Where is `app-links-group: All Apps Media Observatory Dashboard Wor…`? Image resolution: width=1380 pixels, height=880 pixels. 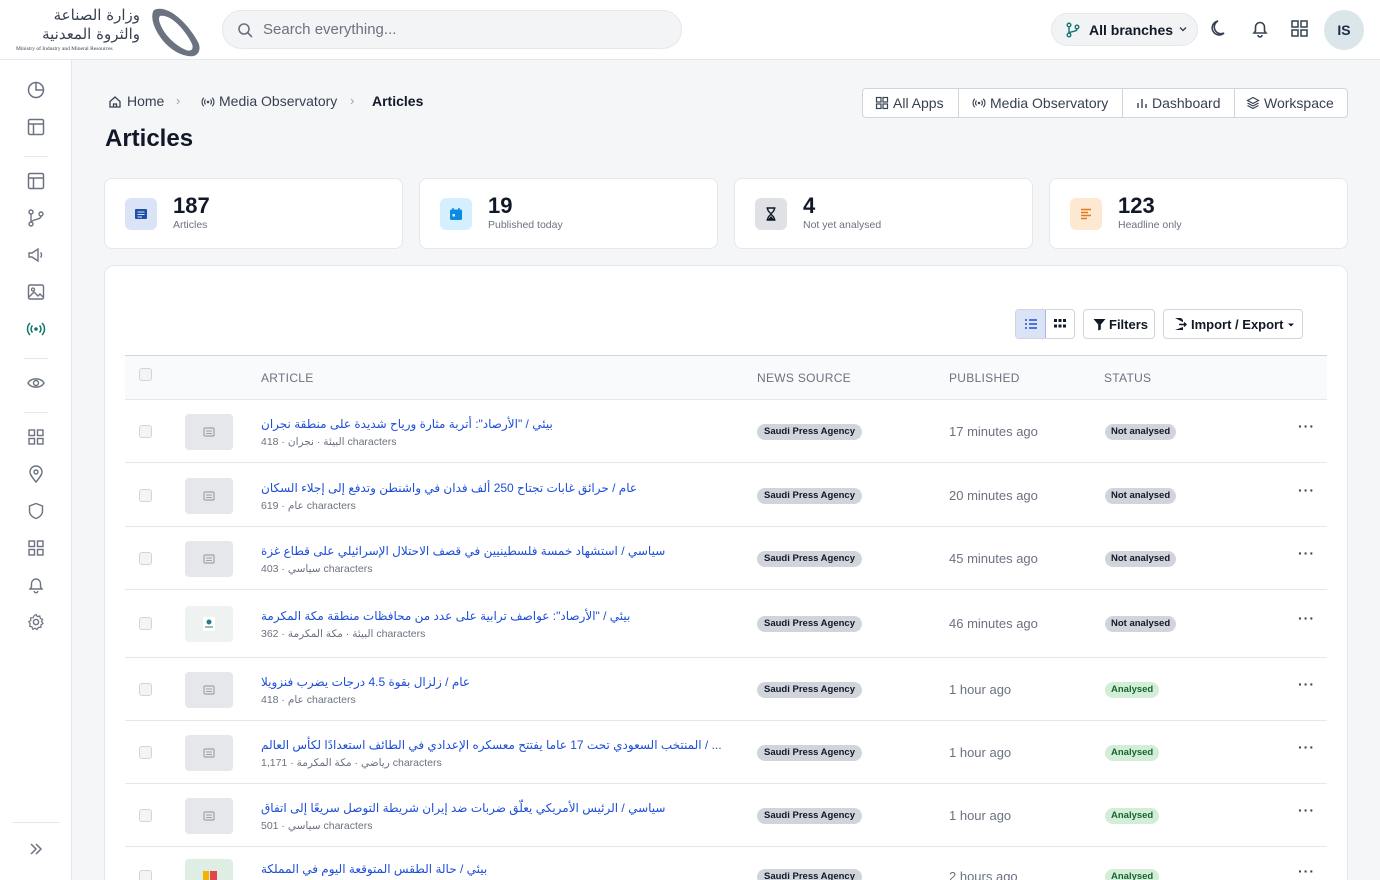 app-links-group: All Apps Media Observatory Dashboard Wor… is located at coordinates (1105, 103).